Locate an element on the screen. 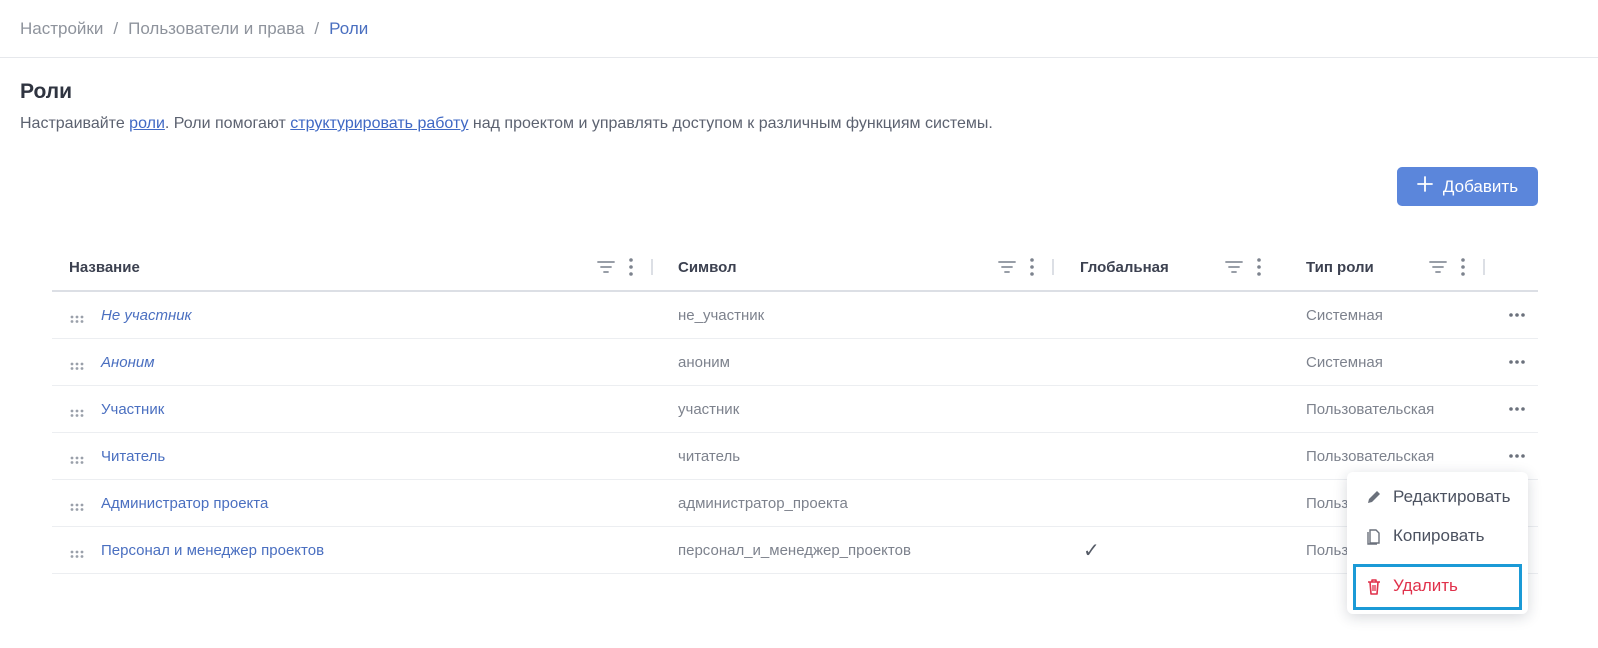 Image resolution: width=1598 pixels, height=648 pixels. role-symbol: аноним is located at coordinates (704, 362).